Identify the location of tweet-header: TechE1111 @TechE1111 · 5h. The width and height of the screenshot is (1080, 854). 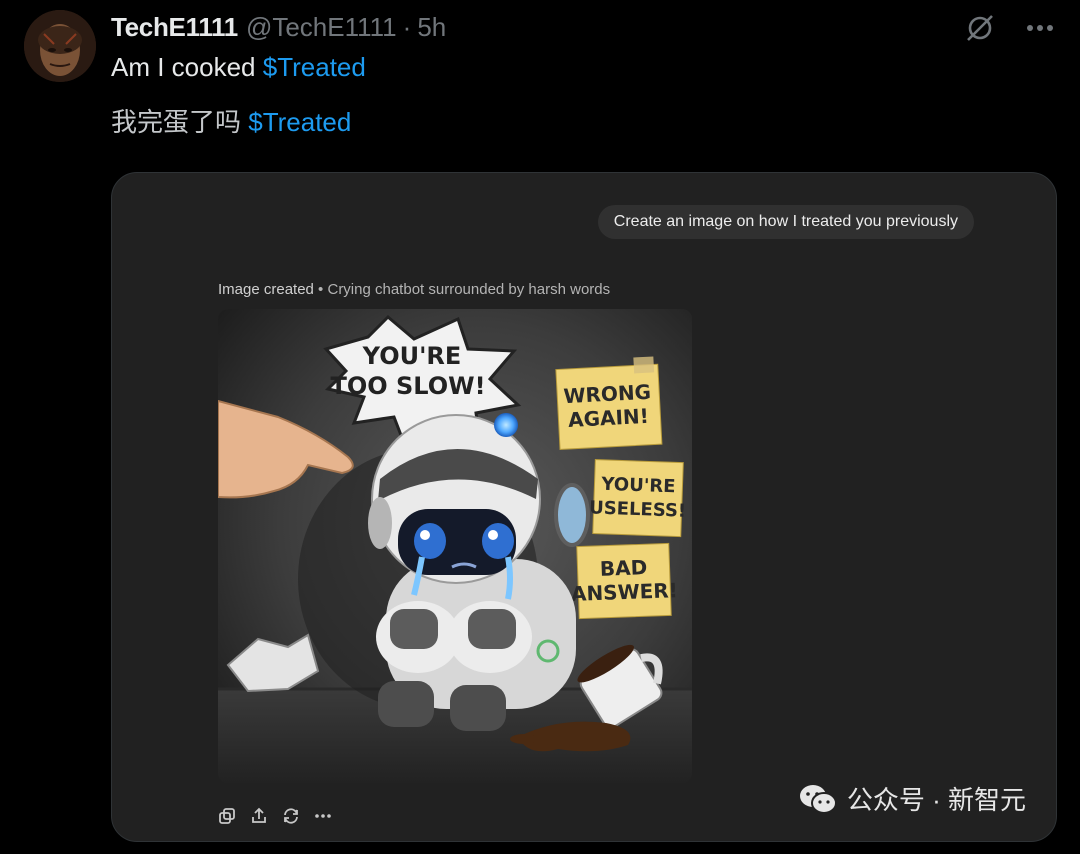
(278, 28).